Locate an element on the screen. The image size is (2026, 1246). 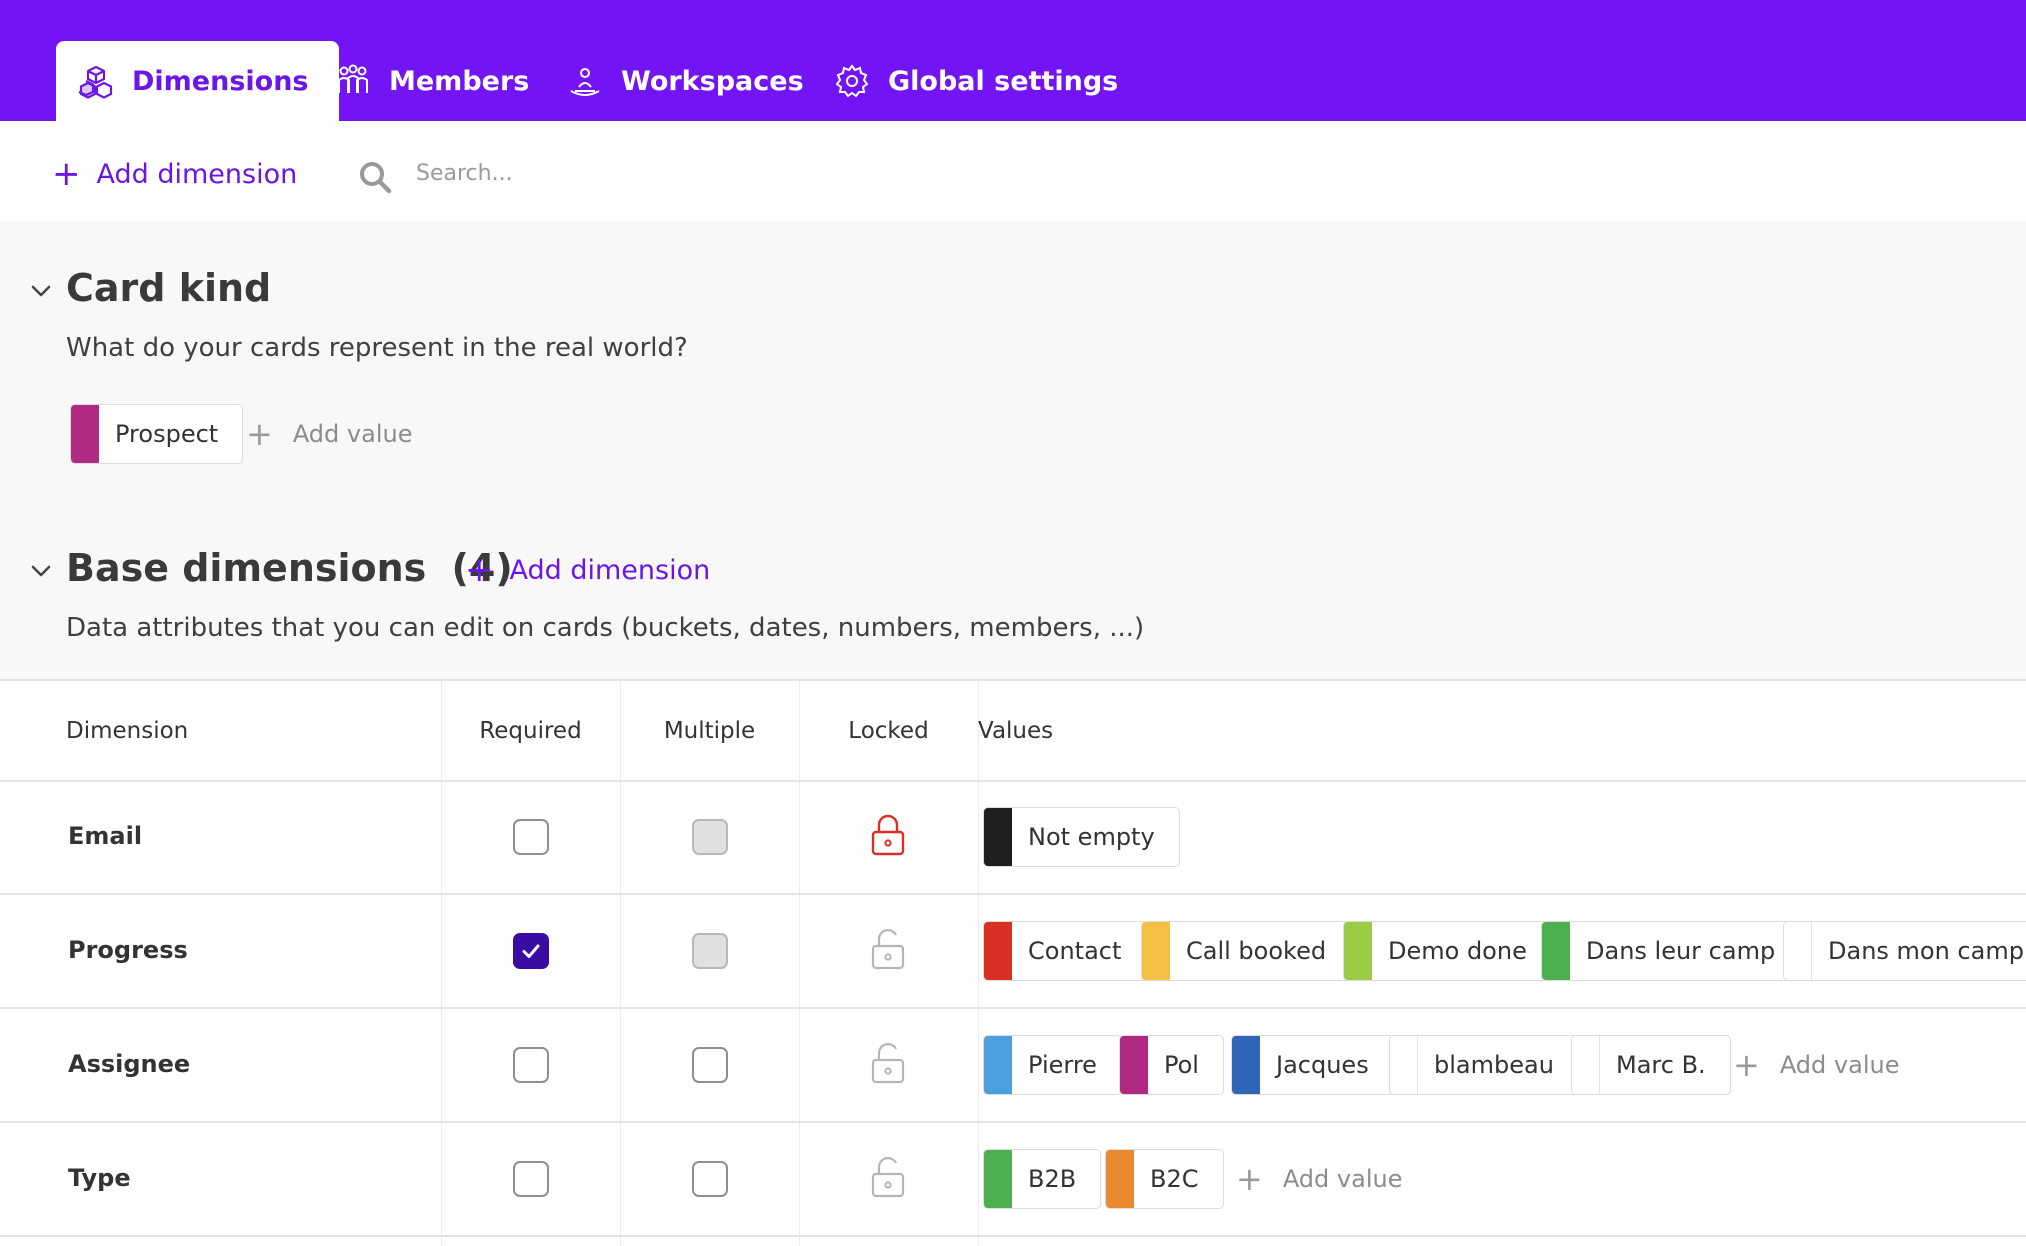
value-chip: B2B is located at coordinates (1042, 1179).